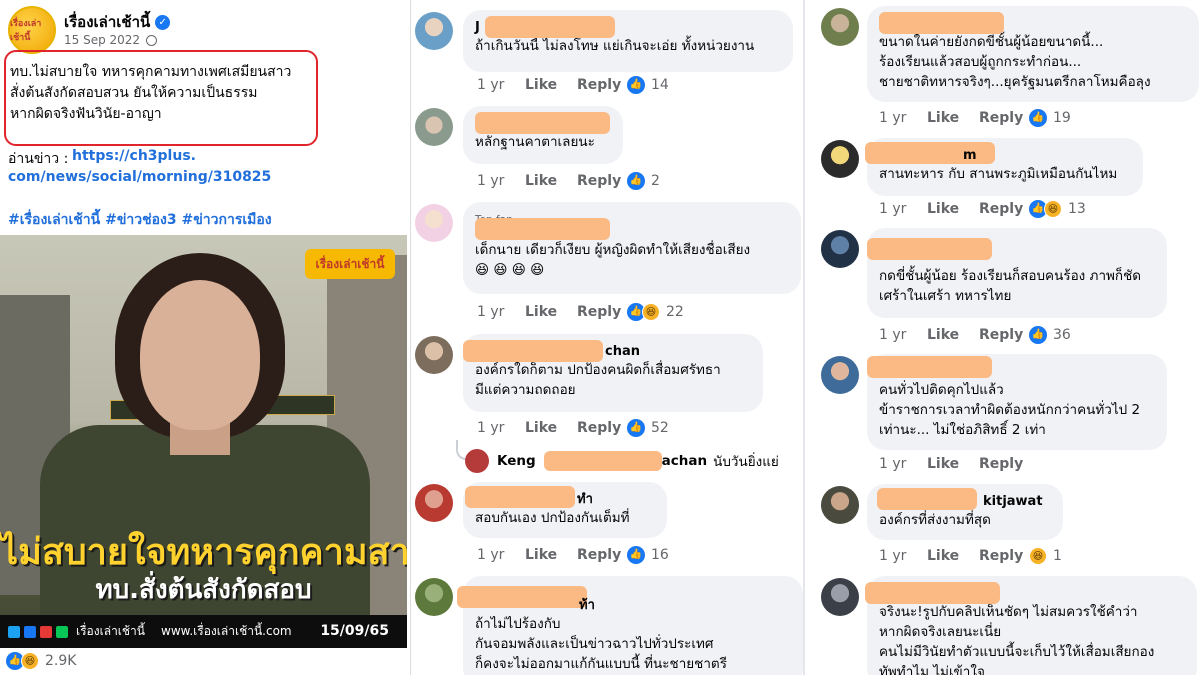  I want to click on comment-bubble: kitjawat องค์กรที่ส่งงามที่สุด, so click(965, 512).